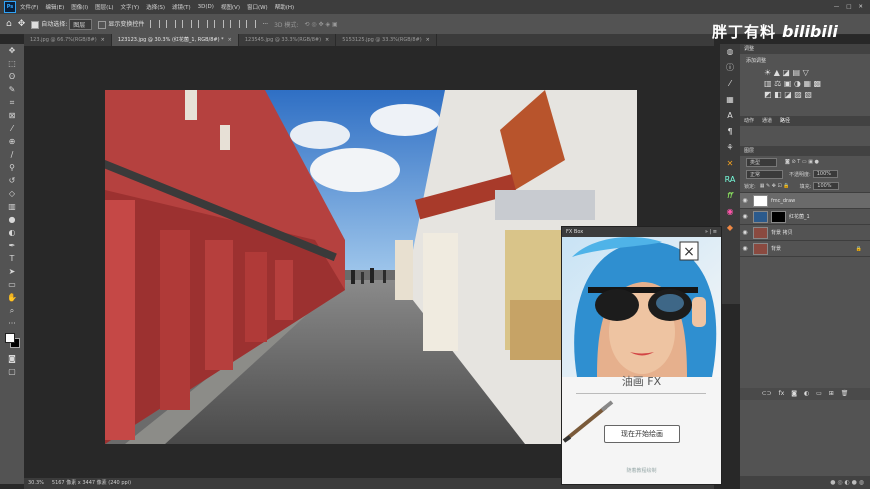 This screenshot has width=870, height=489. Describe the element at coordinates (36, 483) in the screenshot. I see `zoom-level: 30.3%` at that location.